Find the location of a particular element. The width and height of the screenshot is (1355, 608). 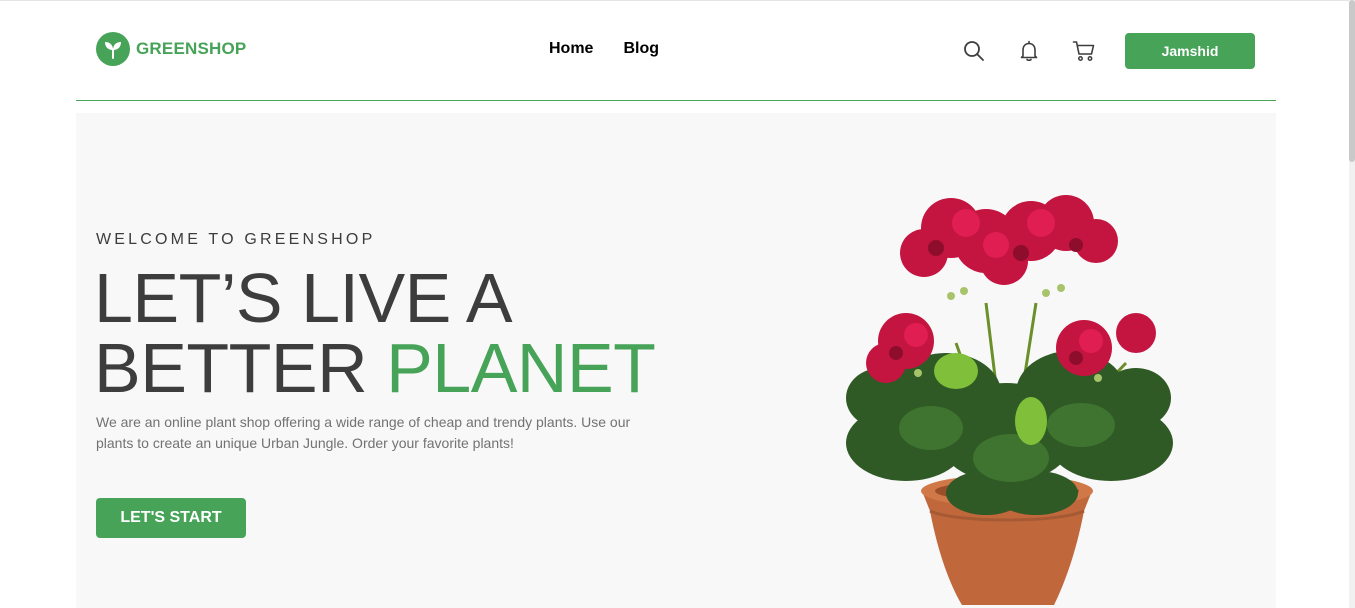

headline-line-1: LET’S LIVE A is located at coordinates (303, 298).